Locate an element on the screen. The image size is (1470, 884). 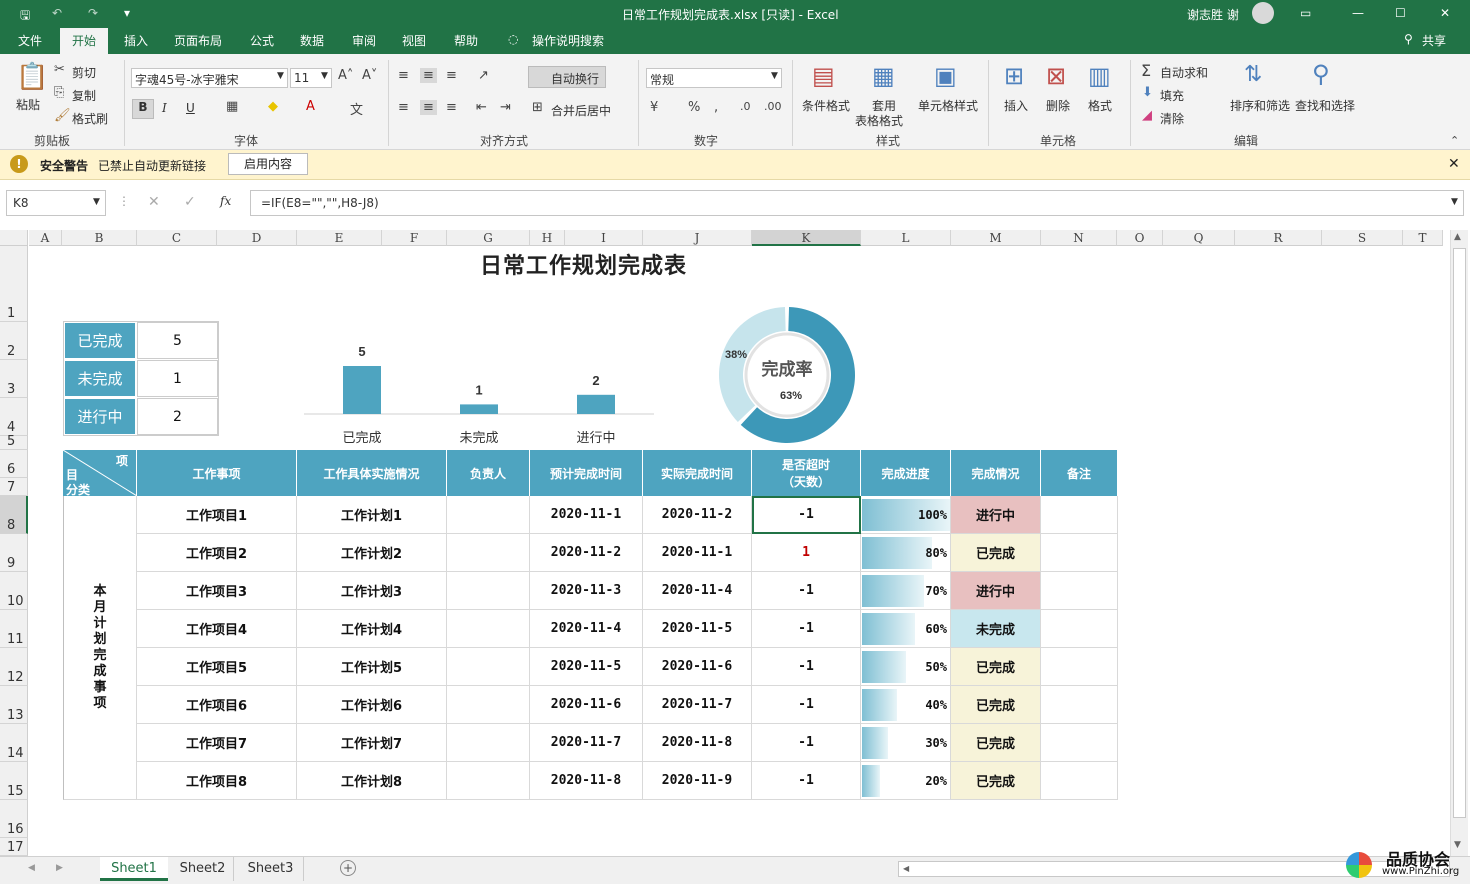
insert-function-icon: fx is located at coordinates (225, 201).